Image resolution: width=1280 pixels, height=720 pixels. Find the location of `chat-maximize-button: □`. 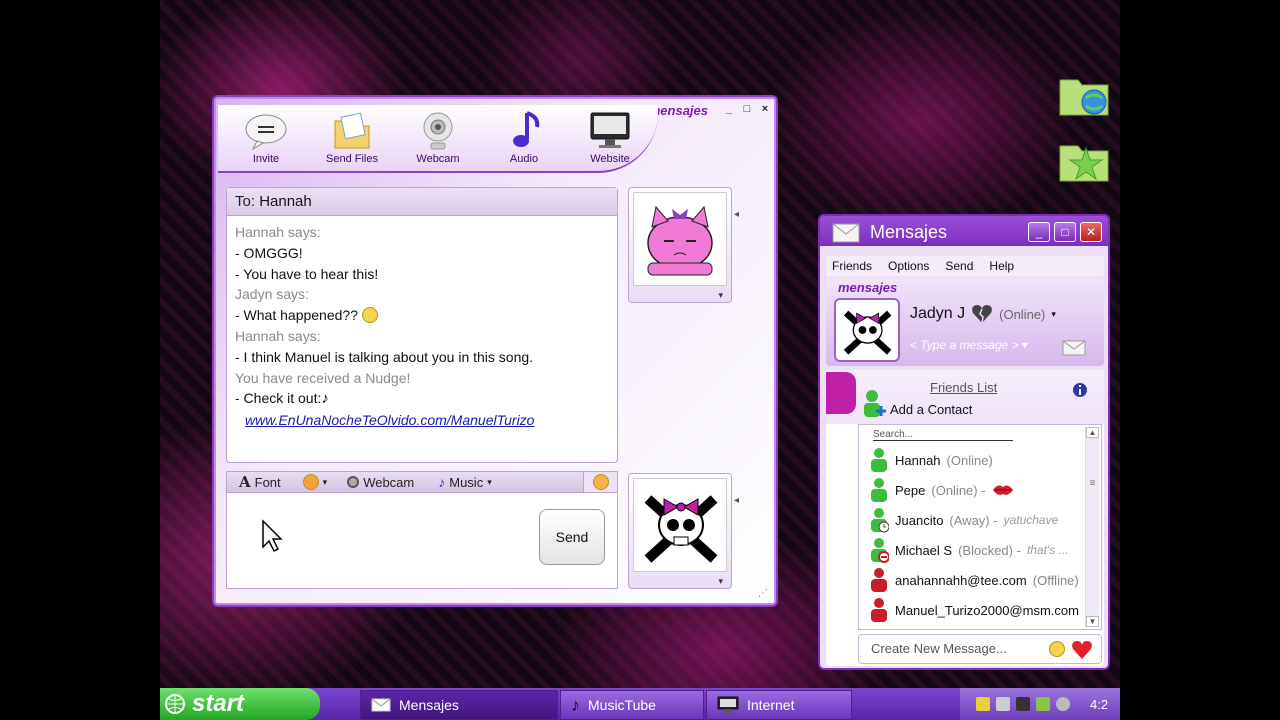

chat-maximize-button: □ is located at coordinates (747, 110).